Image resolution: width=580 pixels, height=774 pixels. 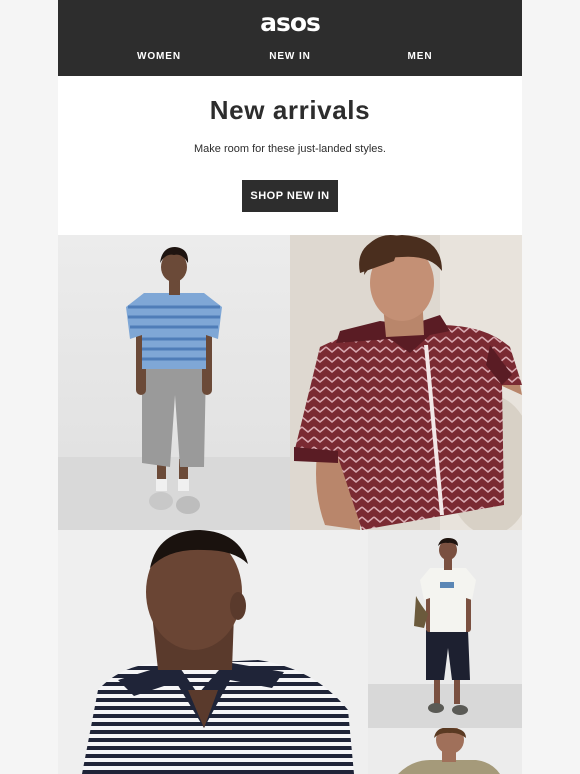 I want to click on header-bar: asos WOMEN NEW IN MEN, so click(x=290, y=38).